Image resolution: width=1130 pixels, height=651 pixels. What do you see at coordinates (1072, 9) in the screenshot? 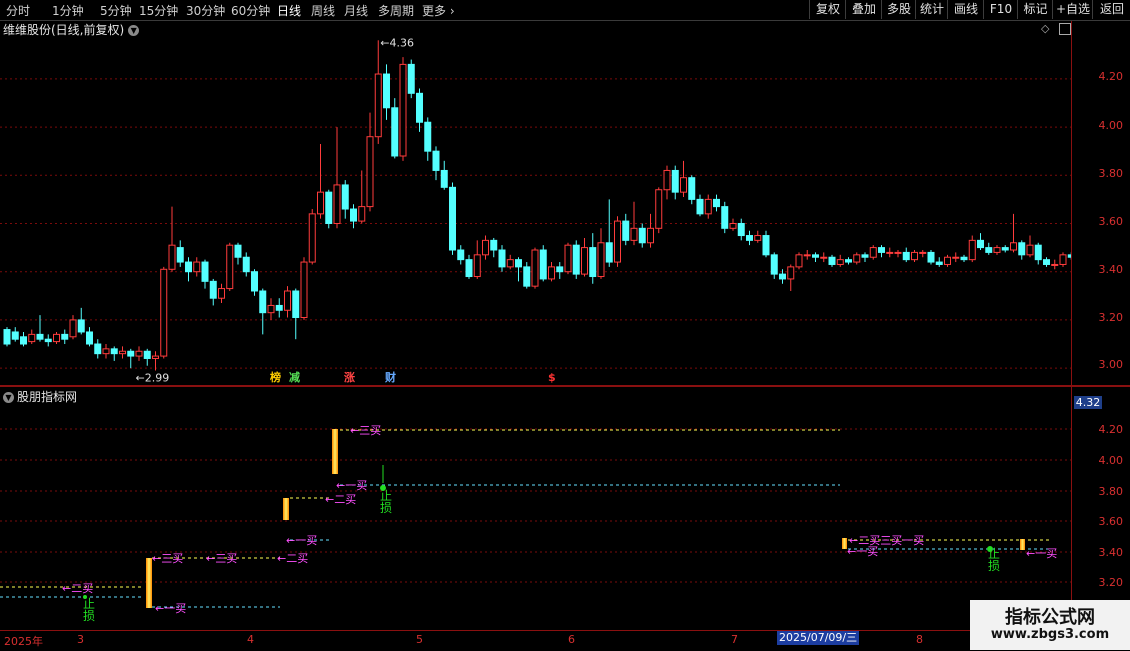
I see `add-watchlist-button: +自选` at bounding box center [1072, 9].